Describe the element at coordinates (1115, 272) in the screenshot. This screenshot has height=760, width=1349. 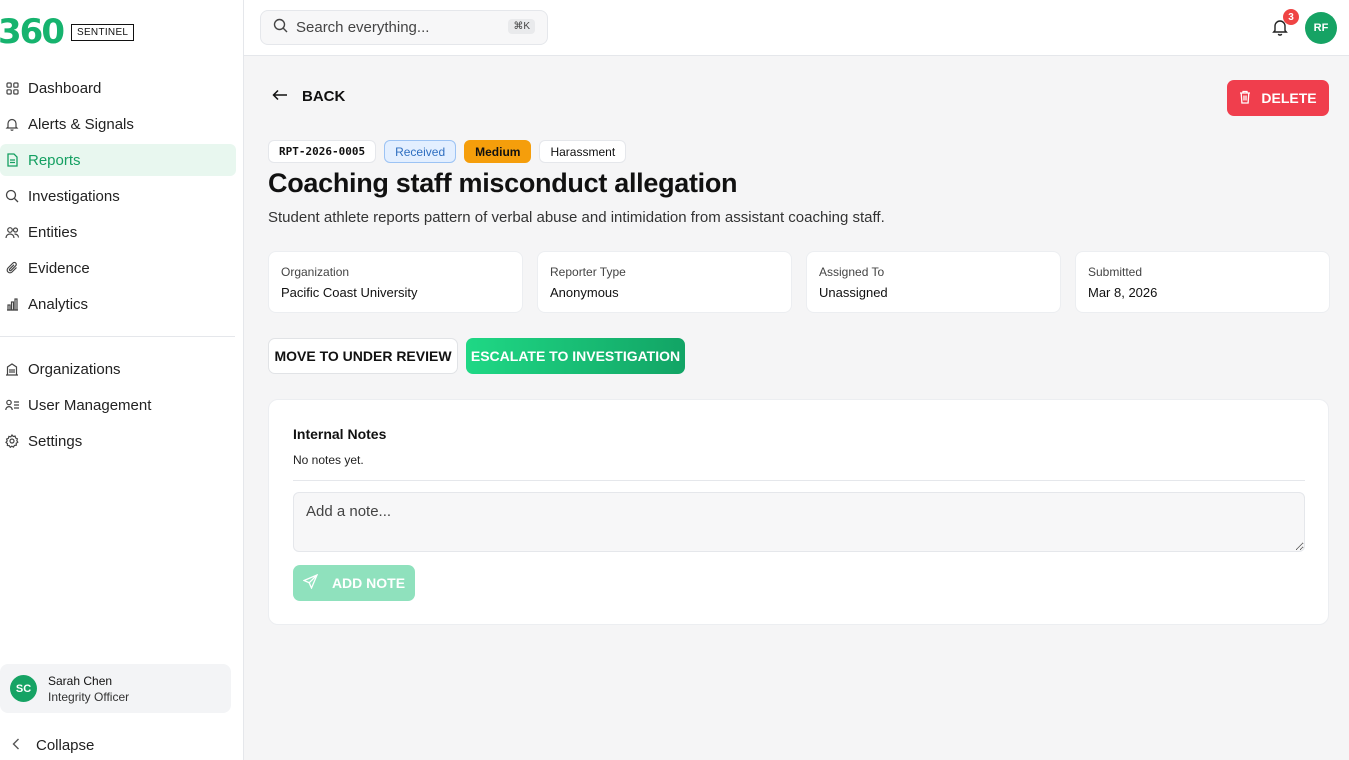
I see `detail-label: Submitted` at that location.